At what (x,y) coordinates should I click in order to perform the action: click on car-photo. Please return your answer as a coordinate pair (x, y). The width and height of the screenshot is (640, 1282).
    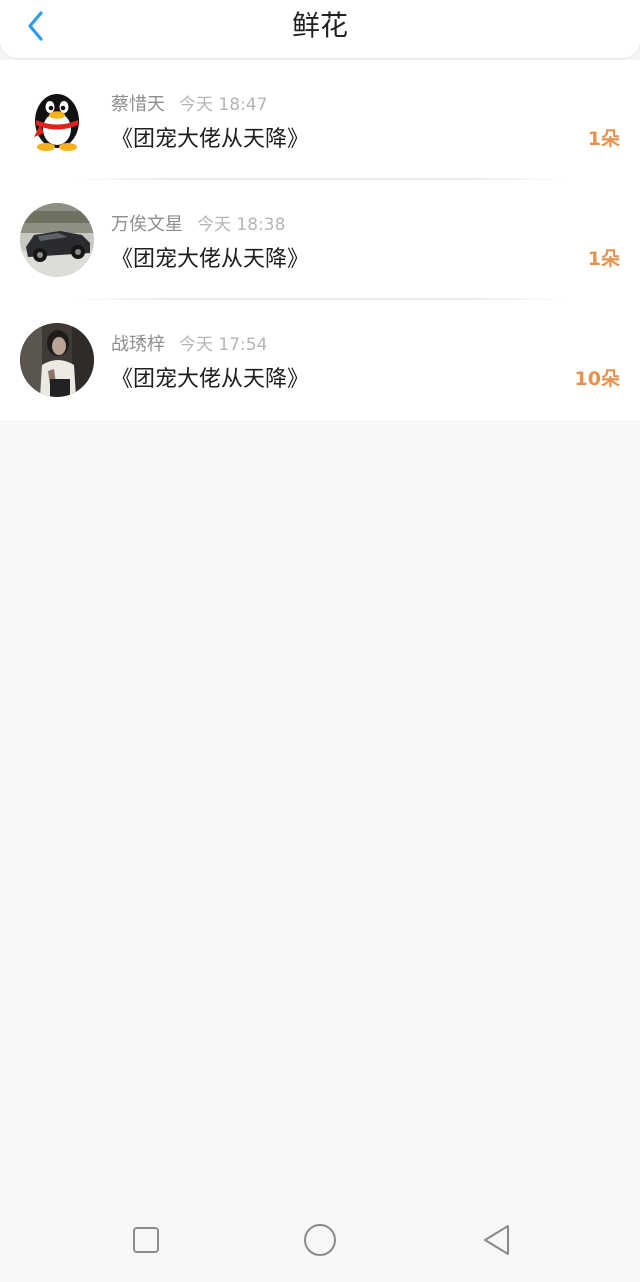
    Looking at the image, I should click on (57, 240).